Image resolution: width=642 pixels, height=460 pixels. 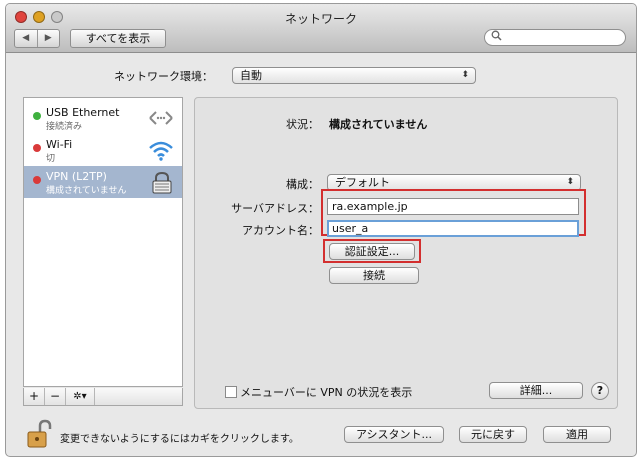 What do you see at coordinates (48, 38) in the screenshot?
I see `forward-arrow-icon: ▶` at bounding box center [48, 38].